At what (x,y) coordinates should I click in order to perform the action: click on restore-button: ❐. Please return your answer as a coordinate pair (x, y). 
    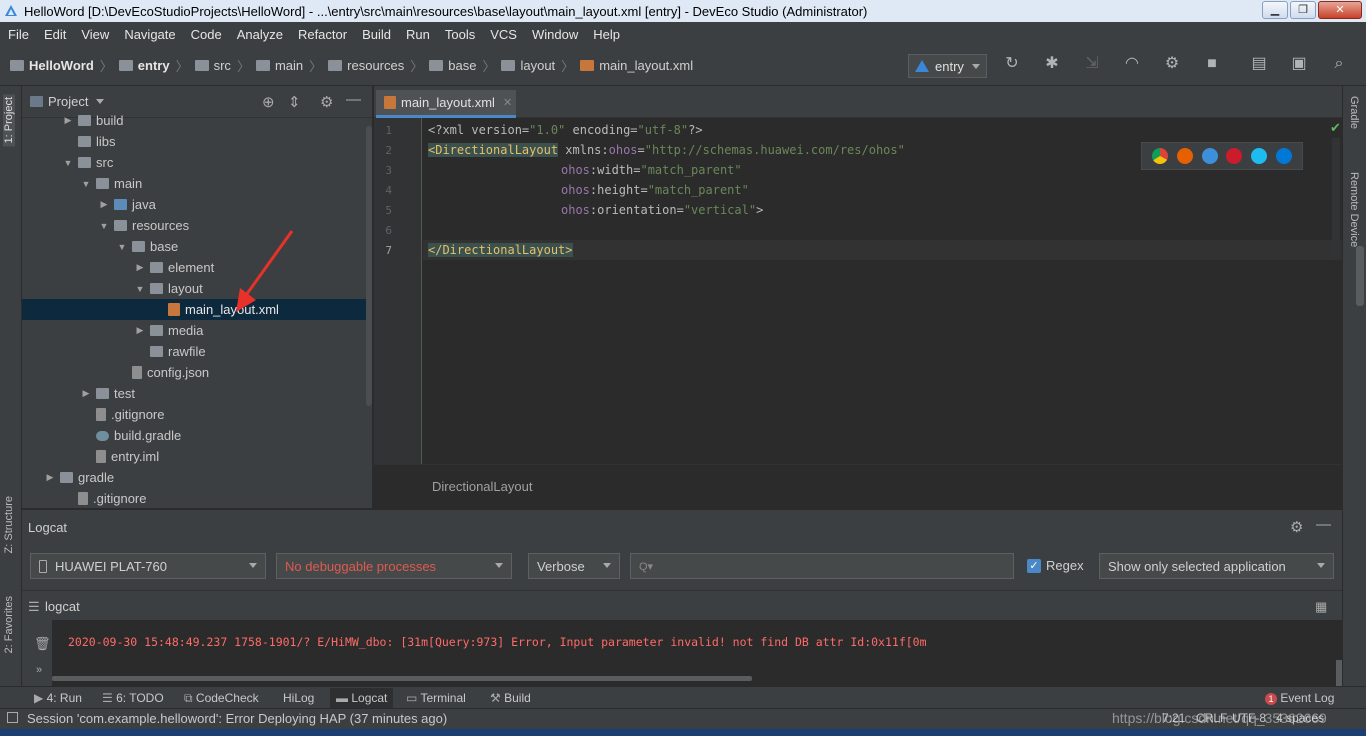
    Looking at the image, I should click on (1303, 10).